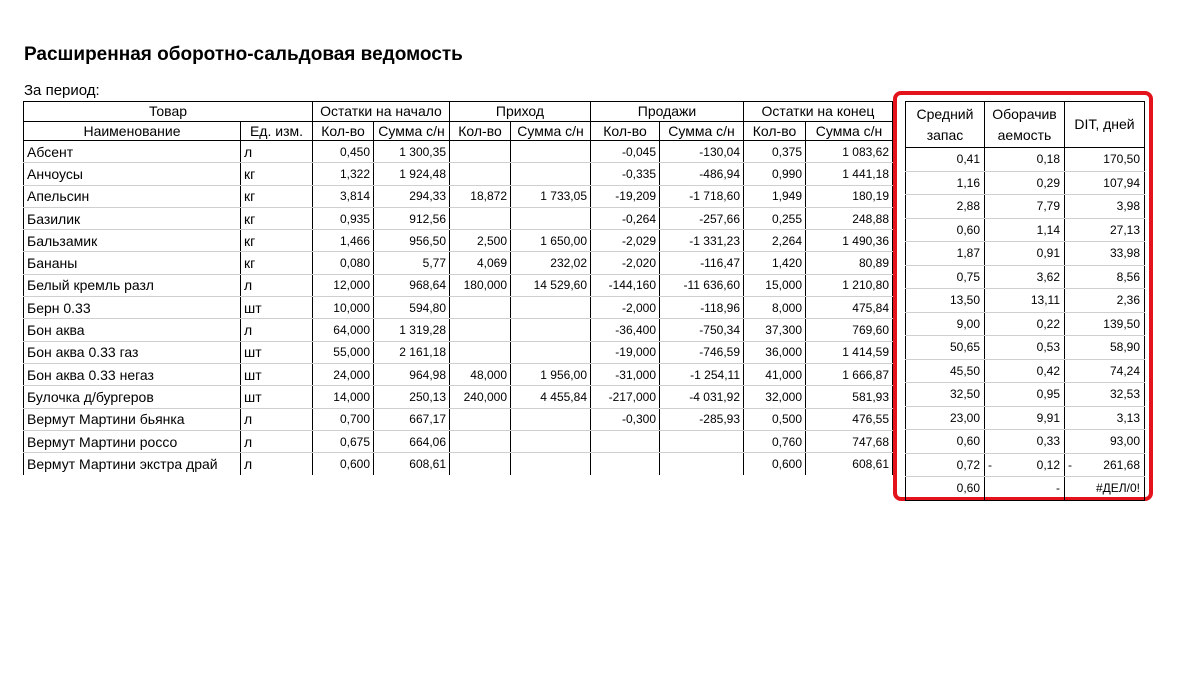 This screenshot has height=675, width=1200. Describe the element at coordinates (550, 375) in the screenshot. I see `cell-income-sum: 1 956,00` at that location.